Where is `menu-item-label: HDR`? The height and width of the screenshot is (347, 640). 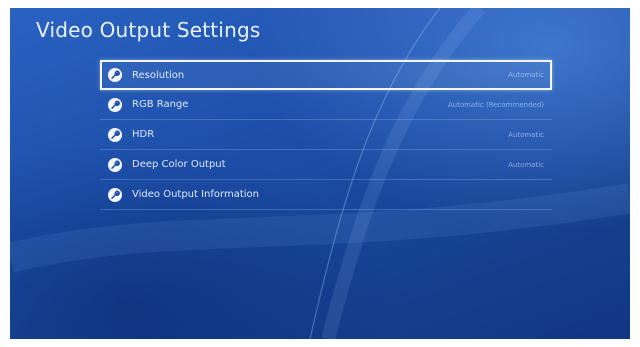 menu-item-label: HDR is located at coordinates (143, 134).